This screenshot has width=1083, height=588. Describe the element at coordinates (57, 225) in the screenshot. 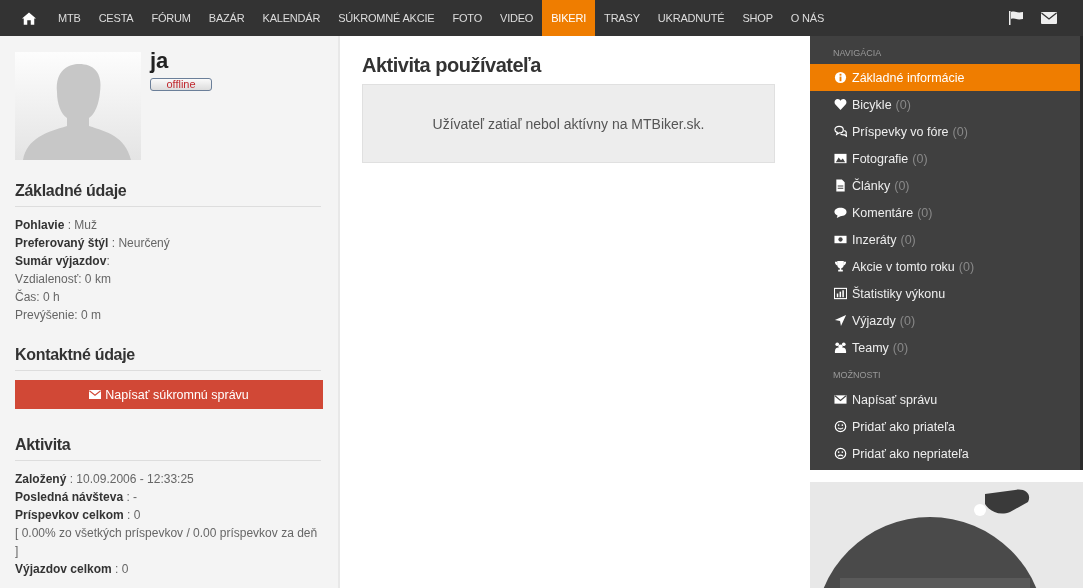

I see `detail-line: Pohlavie : Muž` at that location.